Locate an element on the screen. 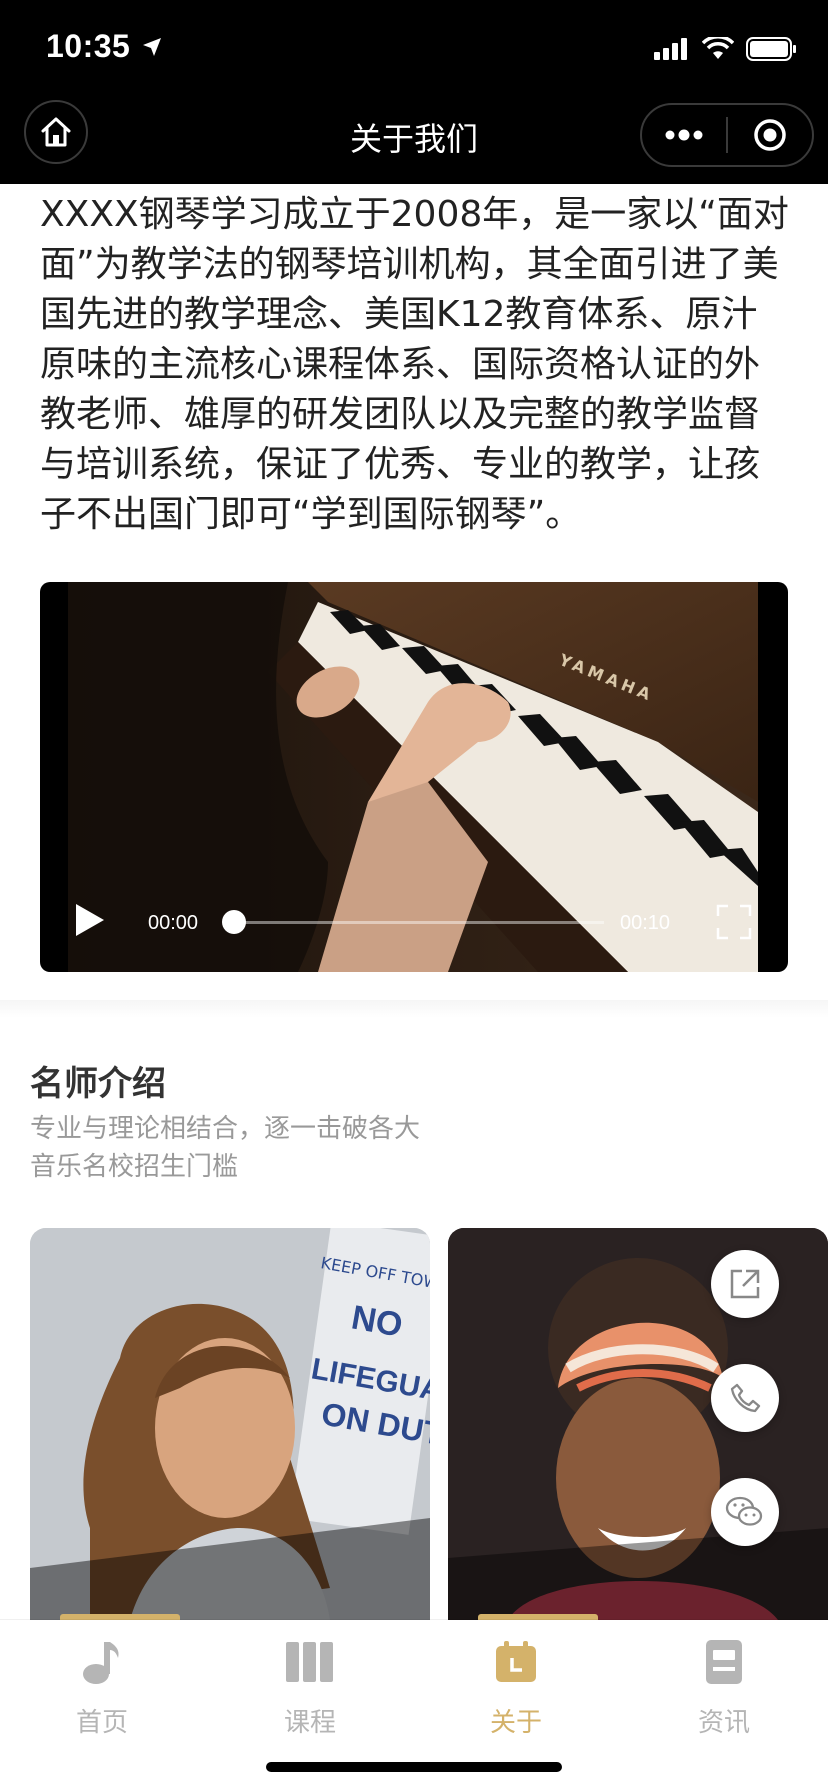 This screenshot has width=828, height=1792. teacher-card: KEEP OFF TOWER NO LIFEGUARD ON DUTY is located at coordinates (230, 1424).